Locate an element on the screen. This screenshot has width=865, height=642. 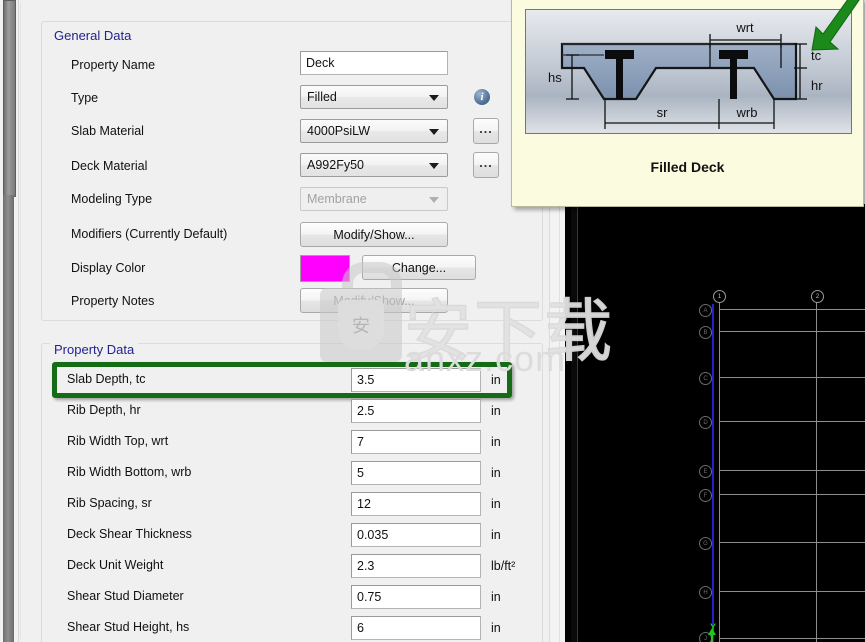
rib-depth-input: 2.5 is located at coordinates (416, 411).